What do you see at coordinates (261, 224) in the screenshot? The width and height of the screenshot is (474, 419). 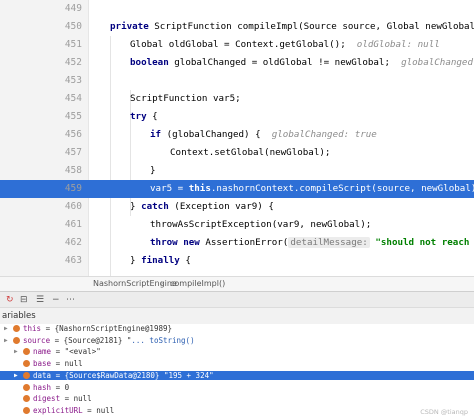 I see `code-text: throwAsScriptException(var9, newGlobal);` at bounding box center [261, 224].